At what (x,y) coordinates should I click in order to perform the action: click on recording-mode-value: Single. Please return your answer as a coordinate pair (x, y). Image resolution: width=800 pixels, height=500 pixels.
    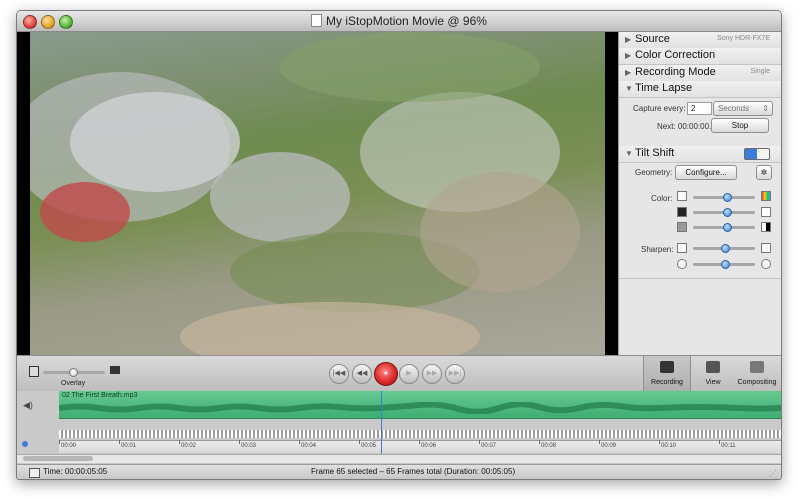
    Looking at the image, I should click on (760, 71).